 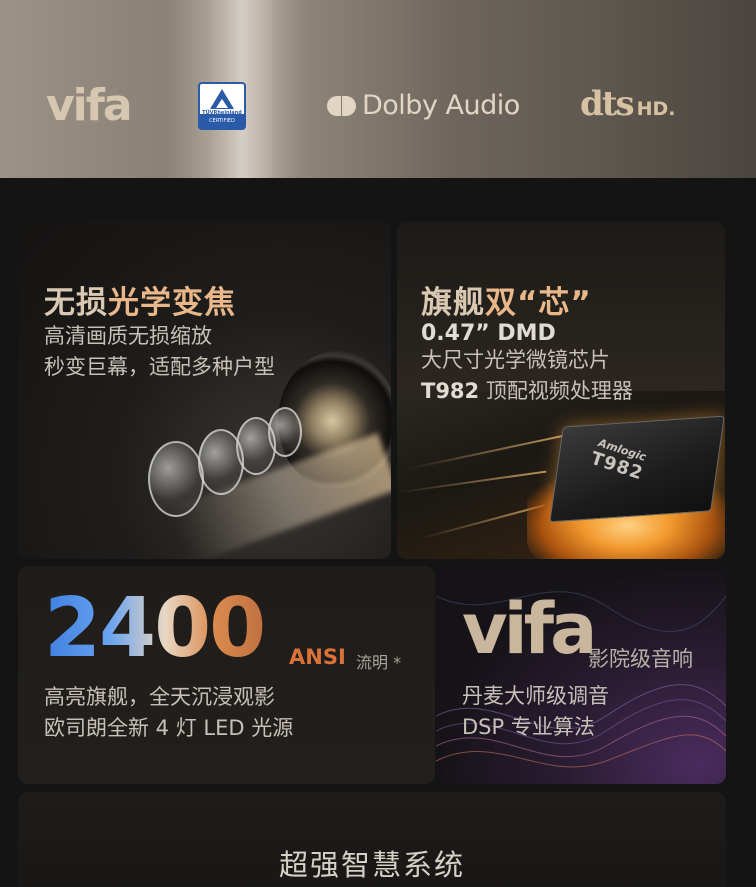 I want to click on processor-line: T982 顶配视频处理器, so click(x=527, y=391).